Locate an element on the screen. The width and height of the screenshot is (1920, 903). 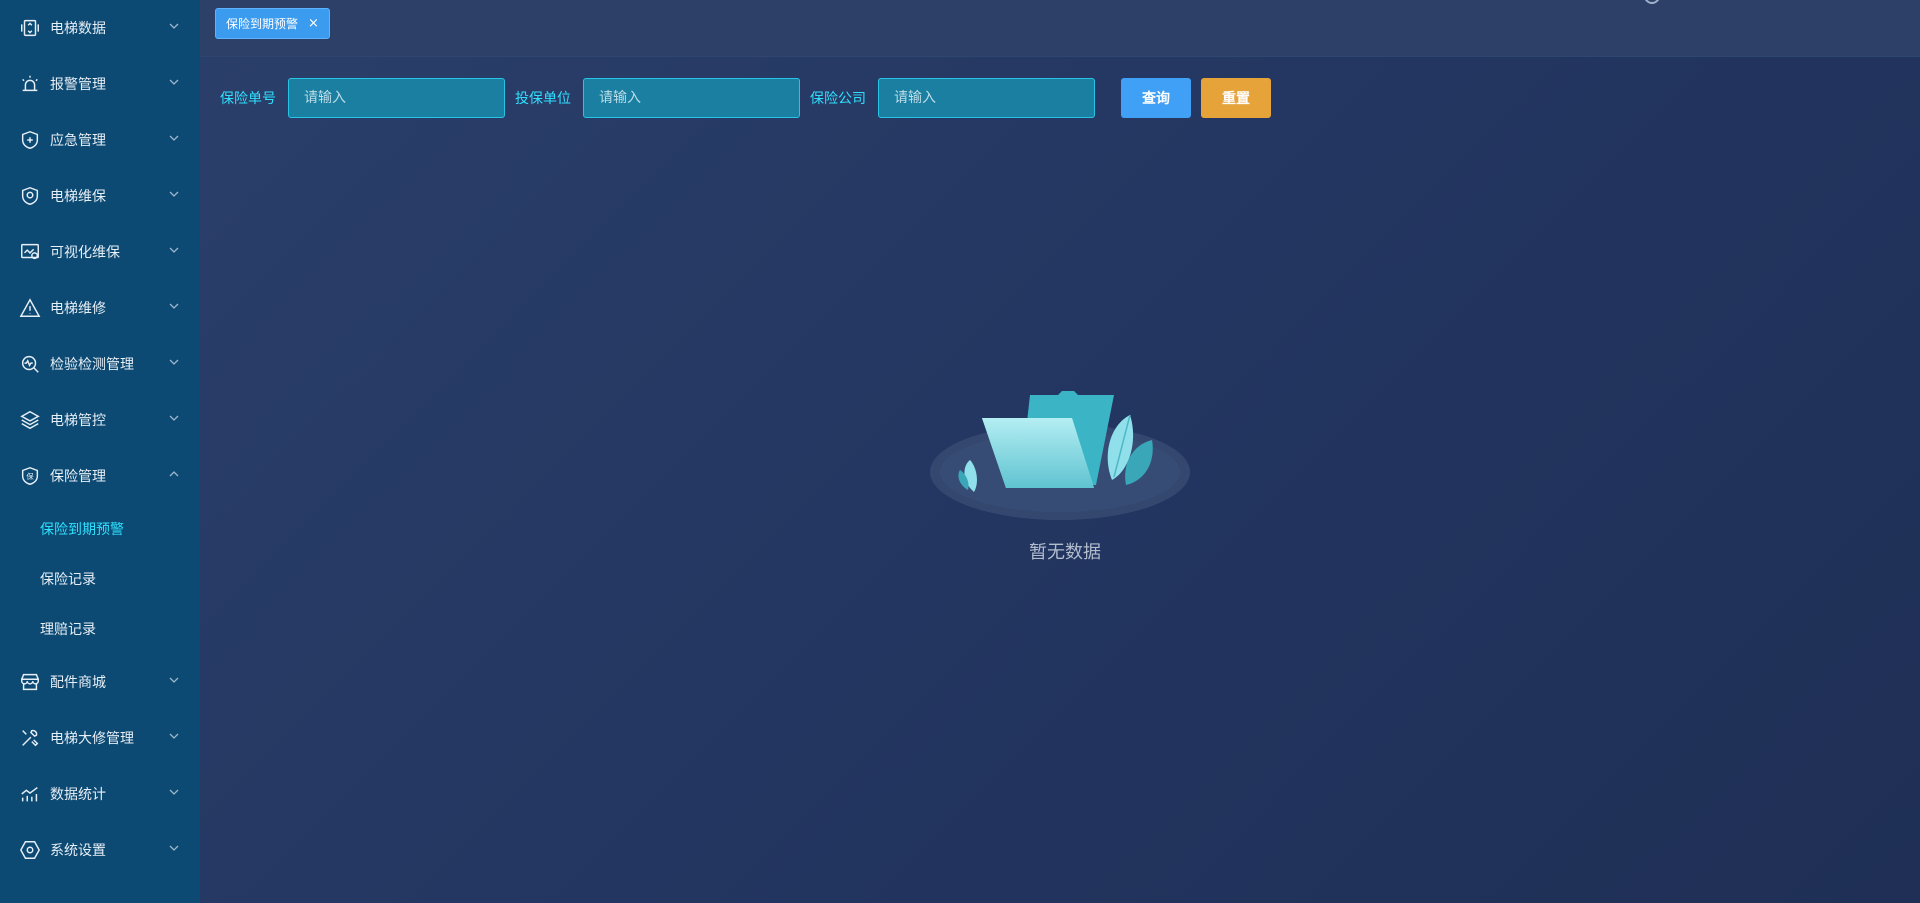
sidebar-item-label: 电梯维保 is located at coordinates (78, 197).